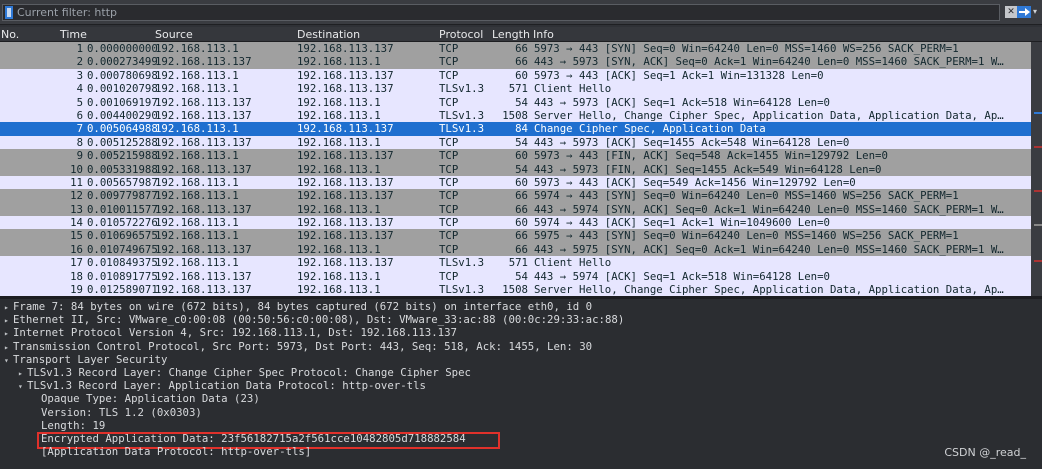 The width and height of the screenshot is (1042, 469). What do you see at coordinates (79, 156) in the screenshot?
I see `cell-no: 9` at bounding box center [79, 156].